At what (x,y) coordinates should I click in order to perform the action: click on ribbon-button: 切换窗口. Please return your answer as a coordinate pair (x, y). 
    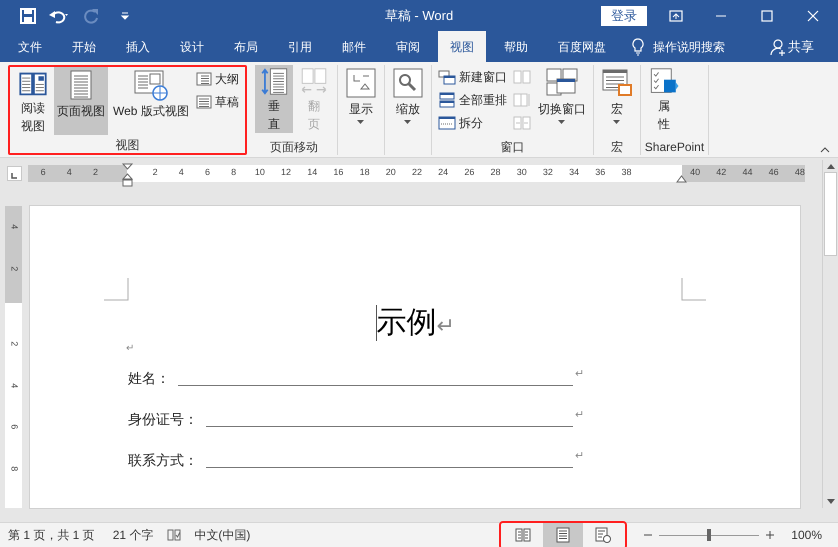
    Looking at the image, I should click on (561, 99).